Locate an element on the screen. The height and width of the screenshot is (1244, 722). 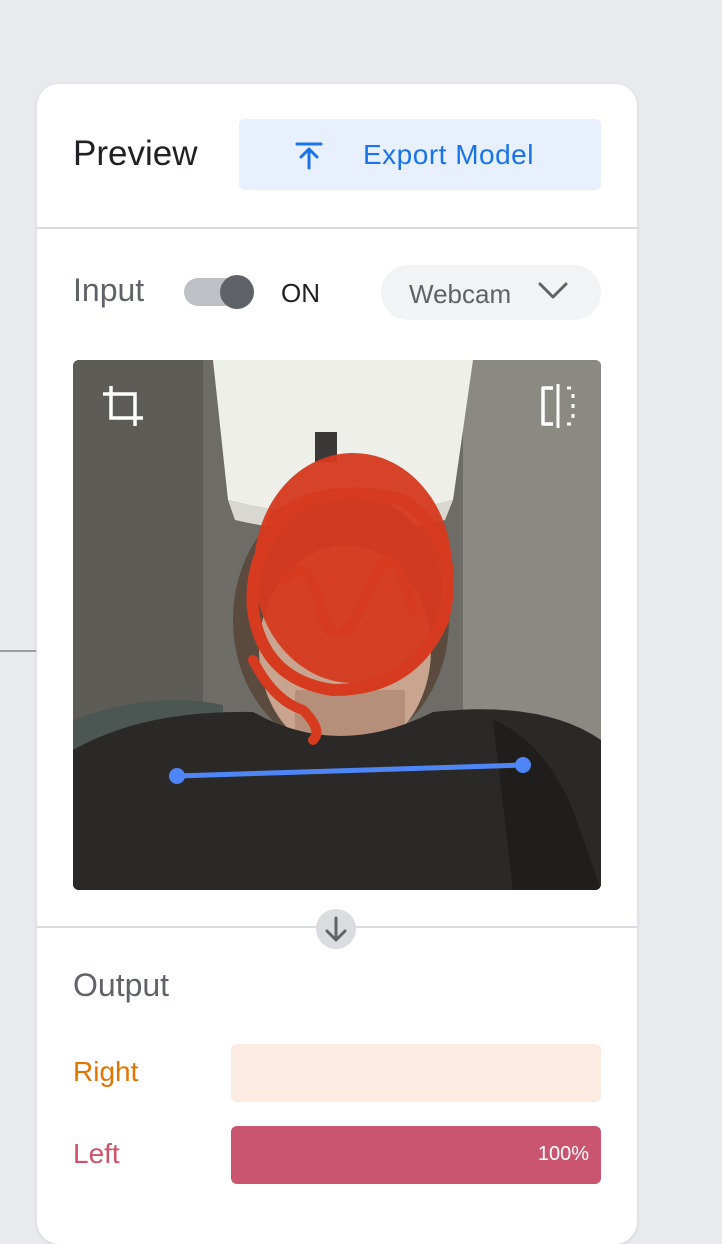
input-toggle is located at coordinates (220, 292).